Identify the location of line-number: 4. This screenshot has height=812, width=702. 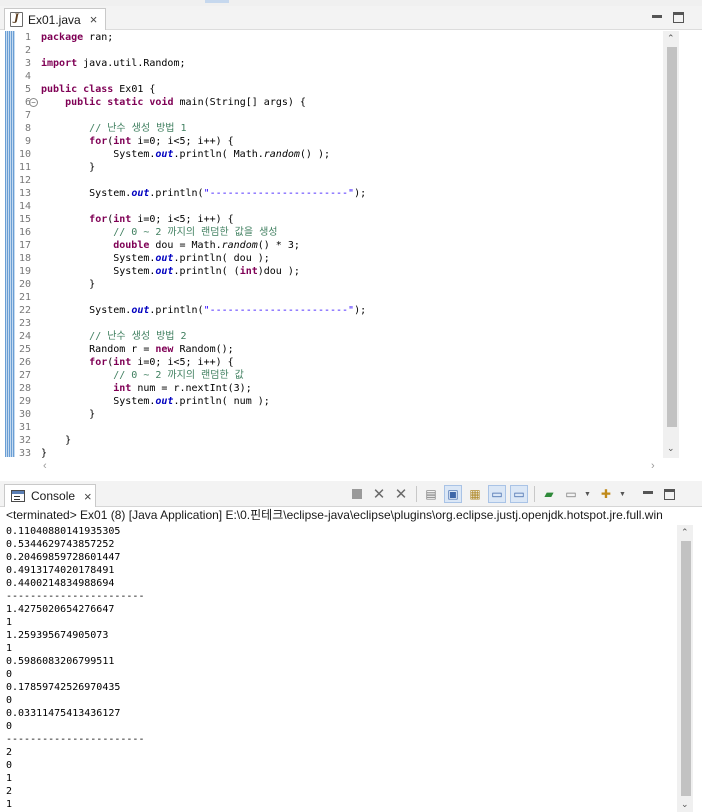
(27, 76).